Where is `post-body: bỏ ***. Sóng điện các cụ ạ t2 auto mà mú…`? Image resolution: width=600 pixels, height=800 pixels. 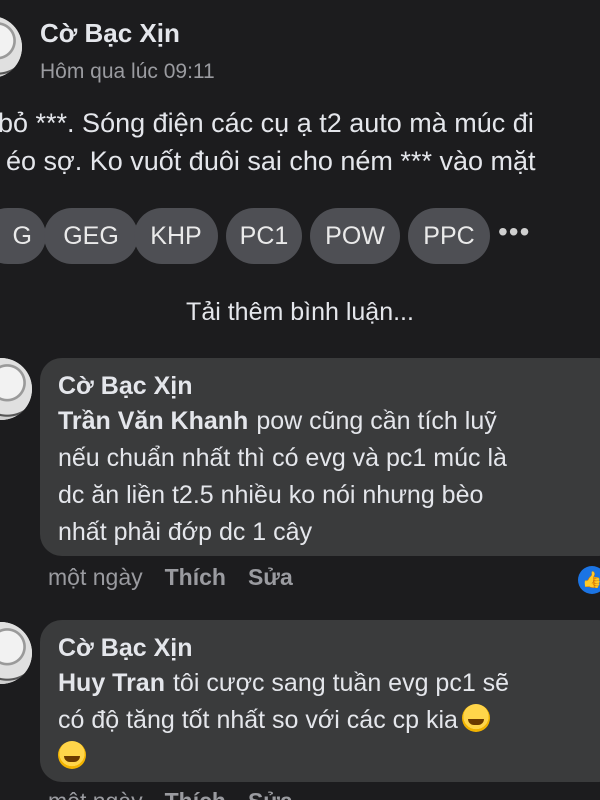
post-body: bỏ ***. Sóng điện các cụ ạ t2 auto mà mú… is located at coordinates (300, 142).